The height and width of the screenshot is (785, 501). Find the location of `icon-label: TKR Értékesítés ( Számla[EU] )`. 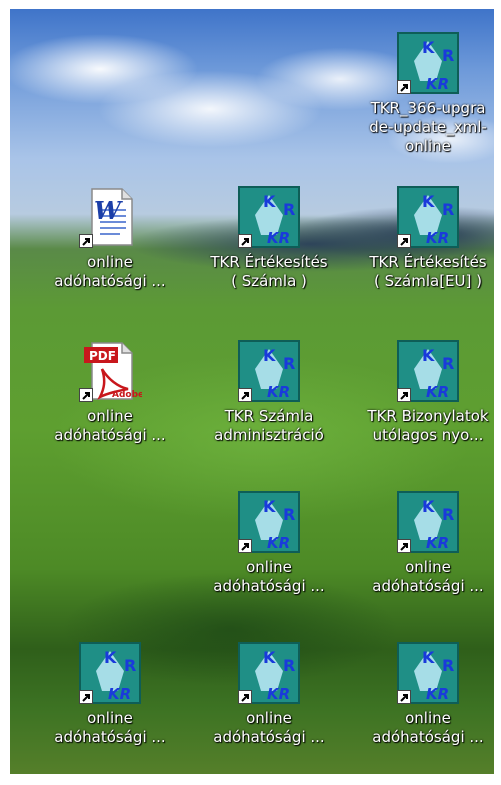

icon-label: TKR Értékesítés ( Számla[EU] ) is located at coordinates (428, 271).